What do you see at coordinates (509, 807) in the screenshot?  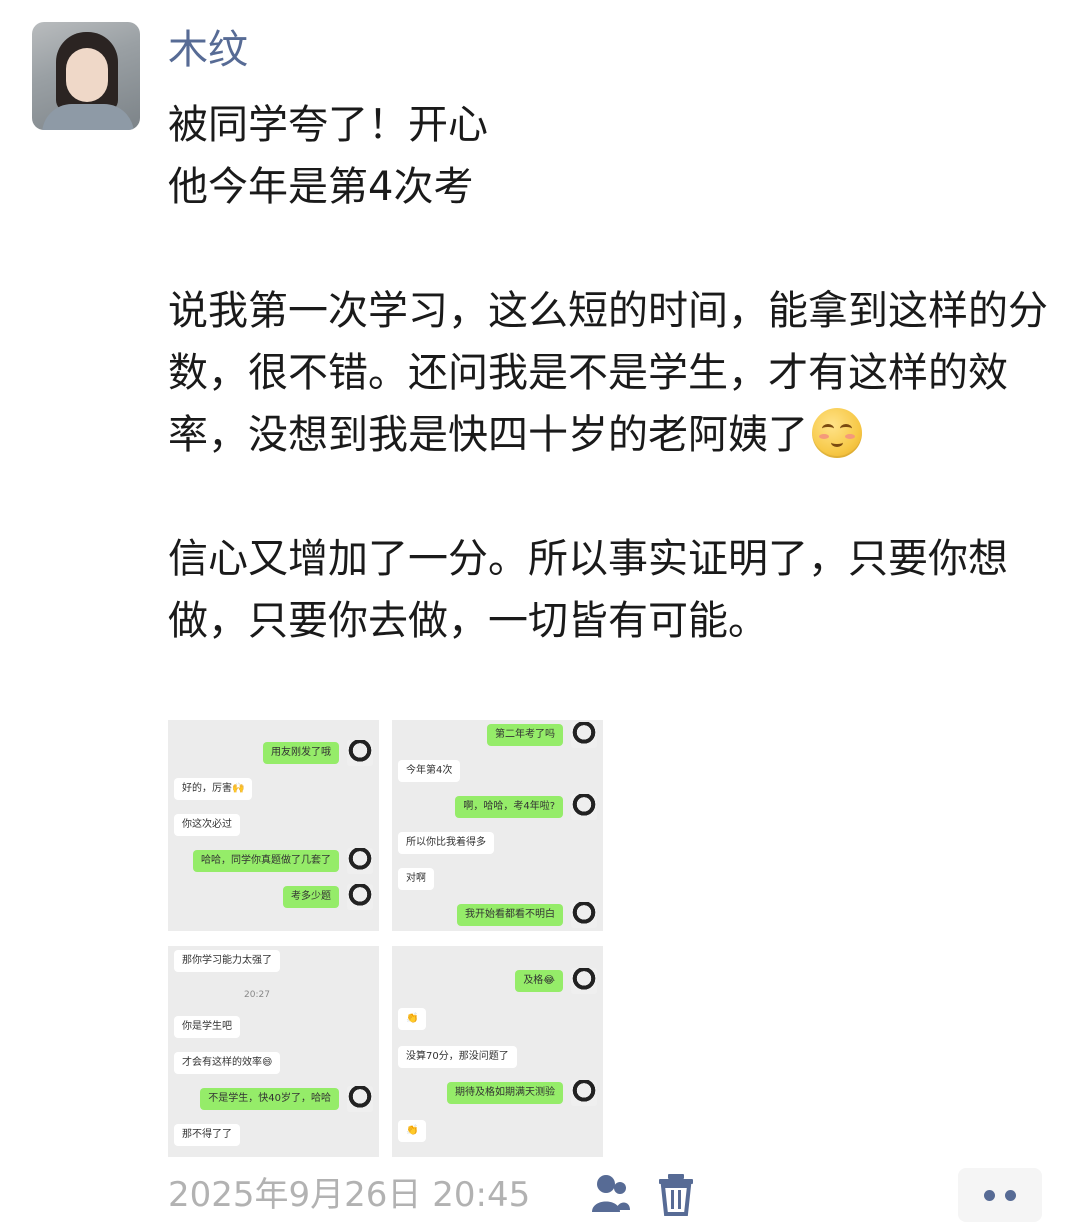 I see `chat-message: 啊，哈哈，考4年啦?` at bounding box center [509, 807].